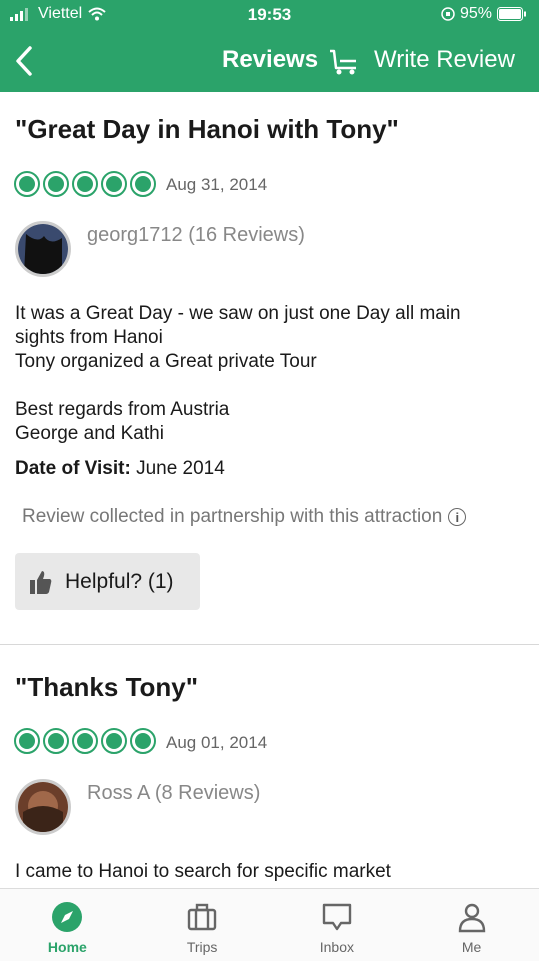  I want to click on helpful-label: Helpful? (1), so click(119, 581).